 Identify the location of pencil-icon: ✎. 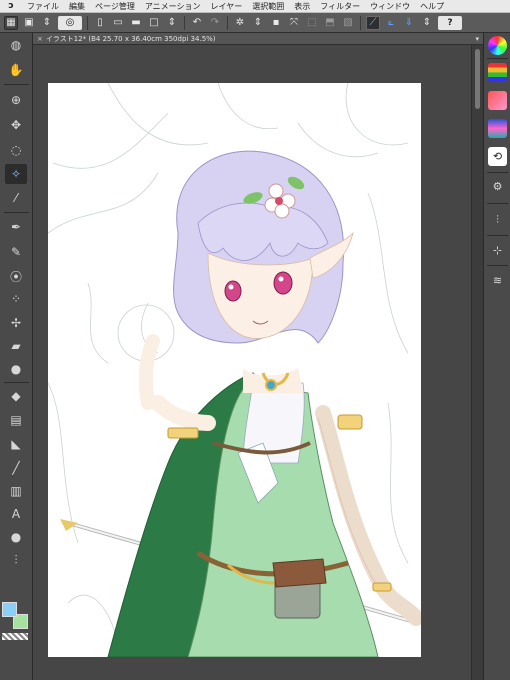
(16, 252).